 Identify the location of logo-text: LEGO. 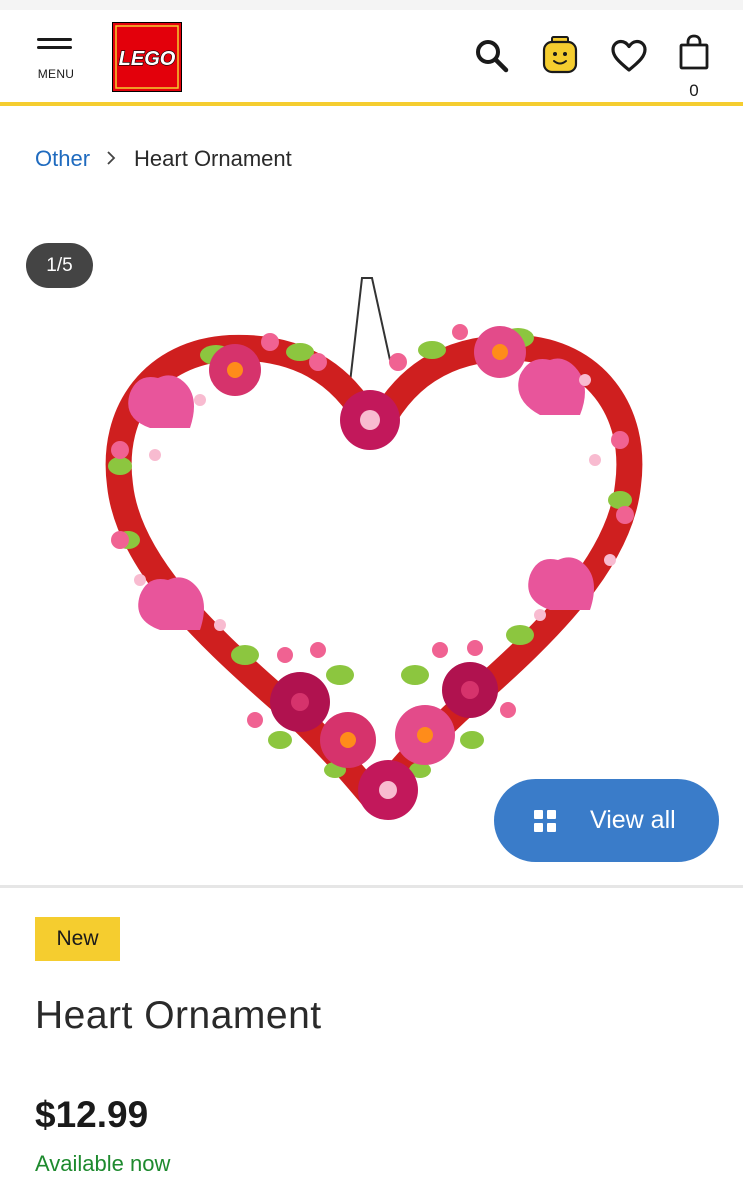
(147, 59).